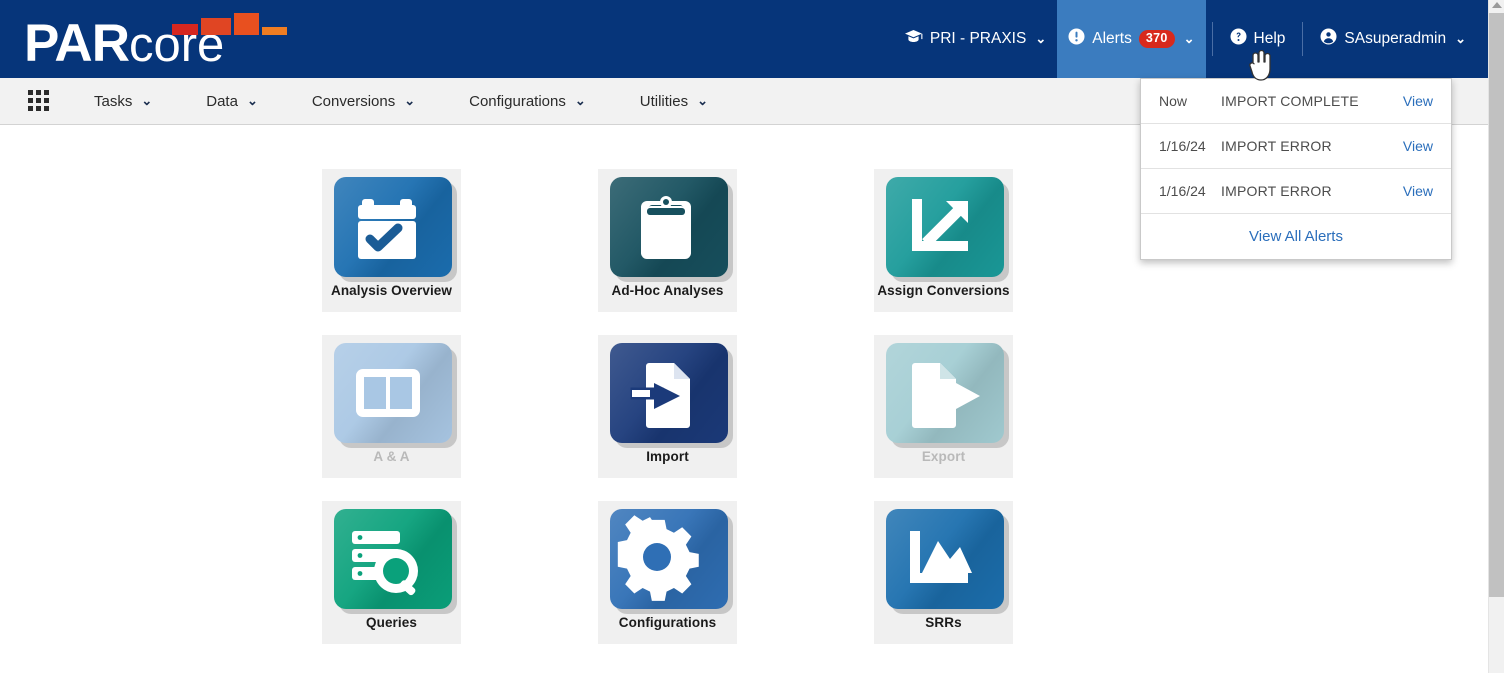  Describe the element at coordinates (1269, 38) in the screenshot. I see `help-label: Help` at that location.